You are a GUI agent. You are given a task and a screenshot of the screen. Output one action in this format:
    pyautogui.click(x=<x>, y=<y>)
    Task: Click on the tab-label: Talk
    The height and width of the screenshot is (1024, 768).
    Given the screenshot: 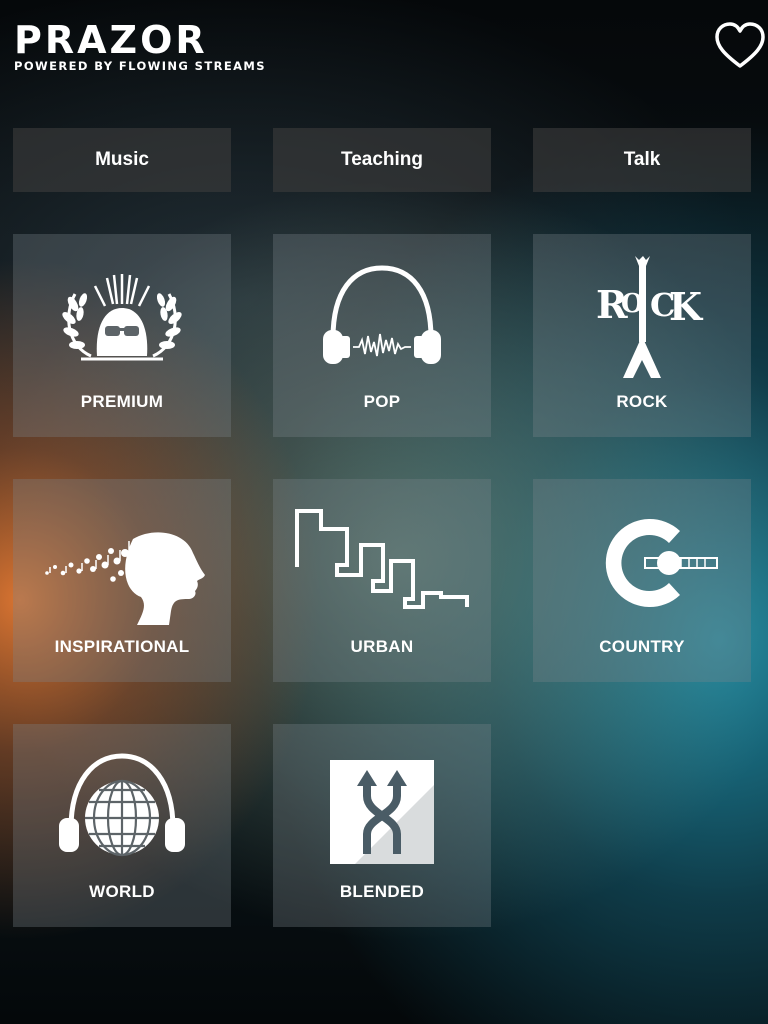 What is the action you would take?
    pyautogui.click(x=642, y=159)
    